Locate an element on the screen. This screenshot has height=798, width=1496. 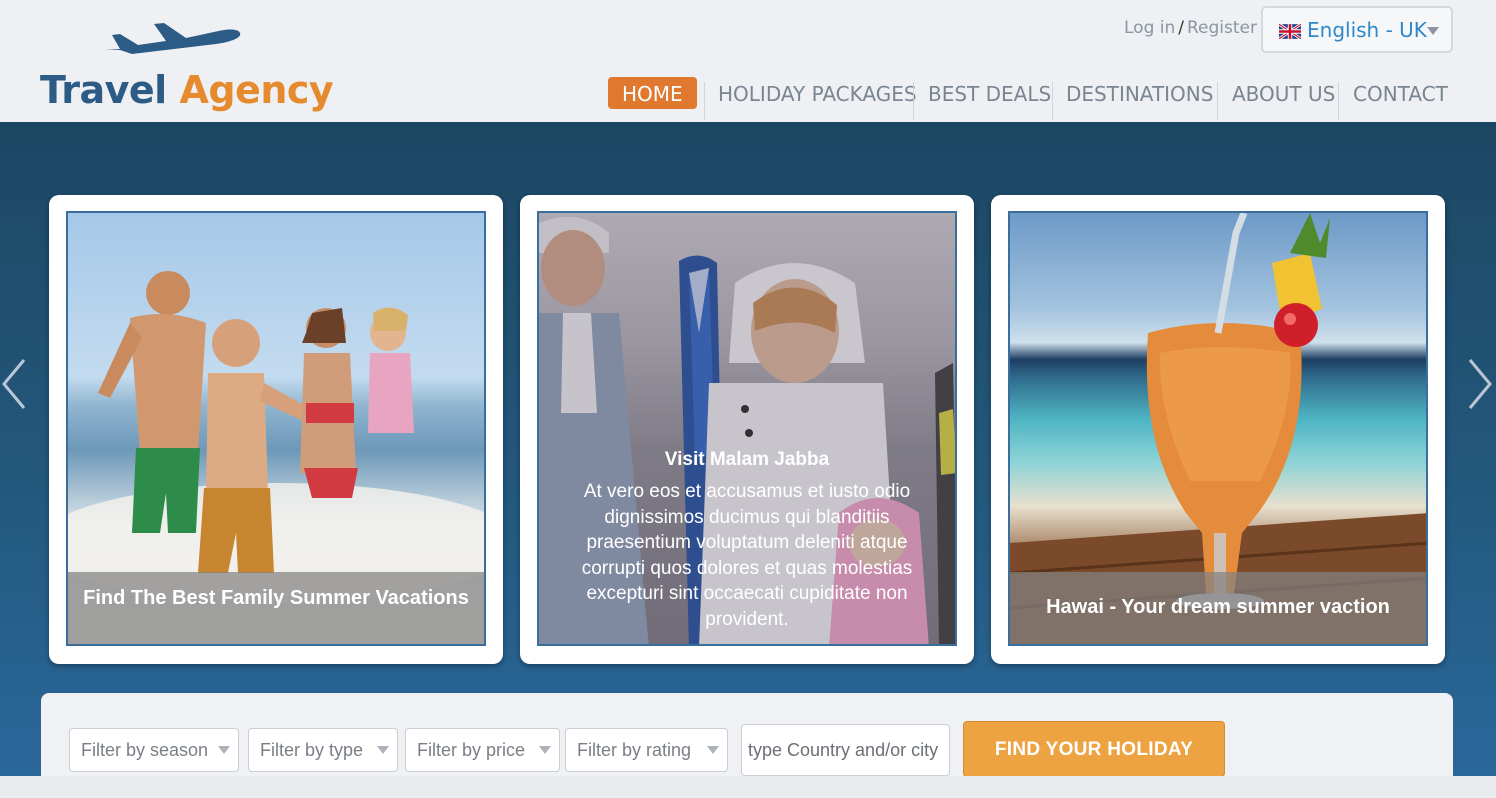
nav-holiday-packages: HOLIDAY PACKAGES is located at coordinates (817, 98).